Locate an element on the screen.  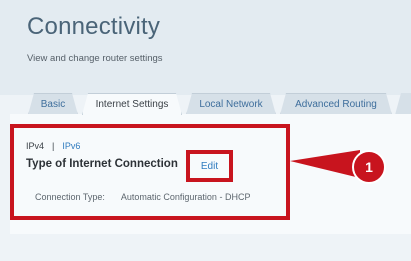
tab-overflow-edge is located at coordinates (403, 104).